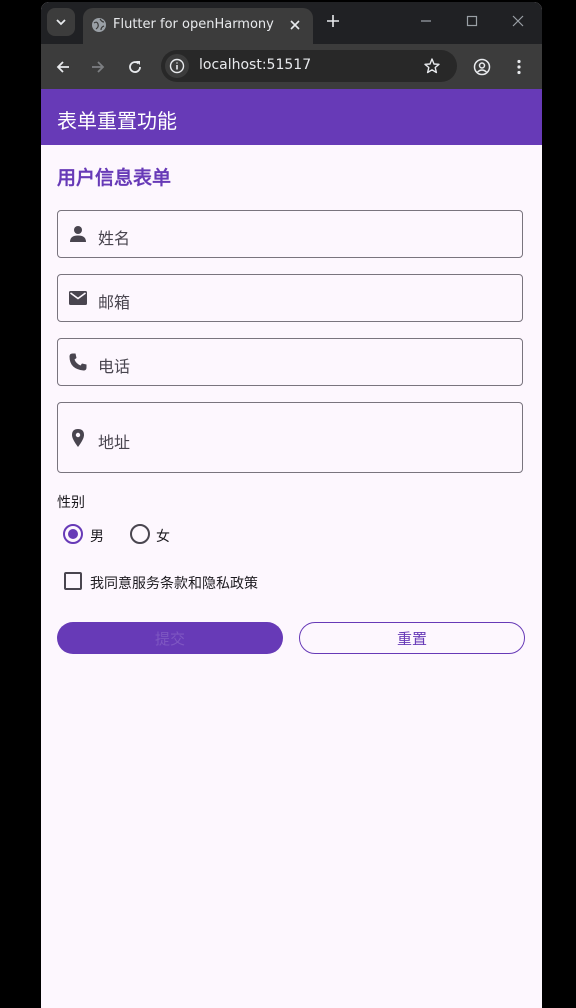 The height and width of the screenshot is (1008, 576). Describe the element at coordinates (333, 21) in the screenshot. I see `new-tab-icon` at that location.